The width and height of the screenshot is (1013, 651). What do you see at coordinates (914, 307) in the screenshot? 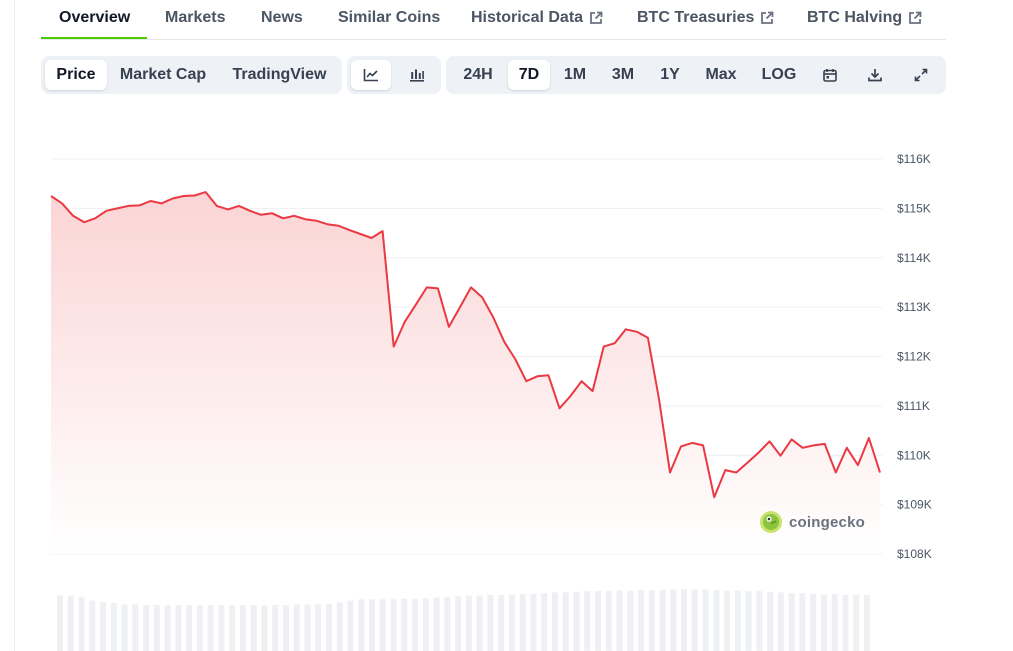
I see `y-tick-label: $113K` at bounding box center [914, 307].